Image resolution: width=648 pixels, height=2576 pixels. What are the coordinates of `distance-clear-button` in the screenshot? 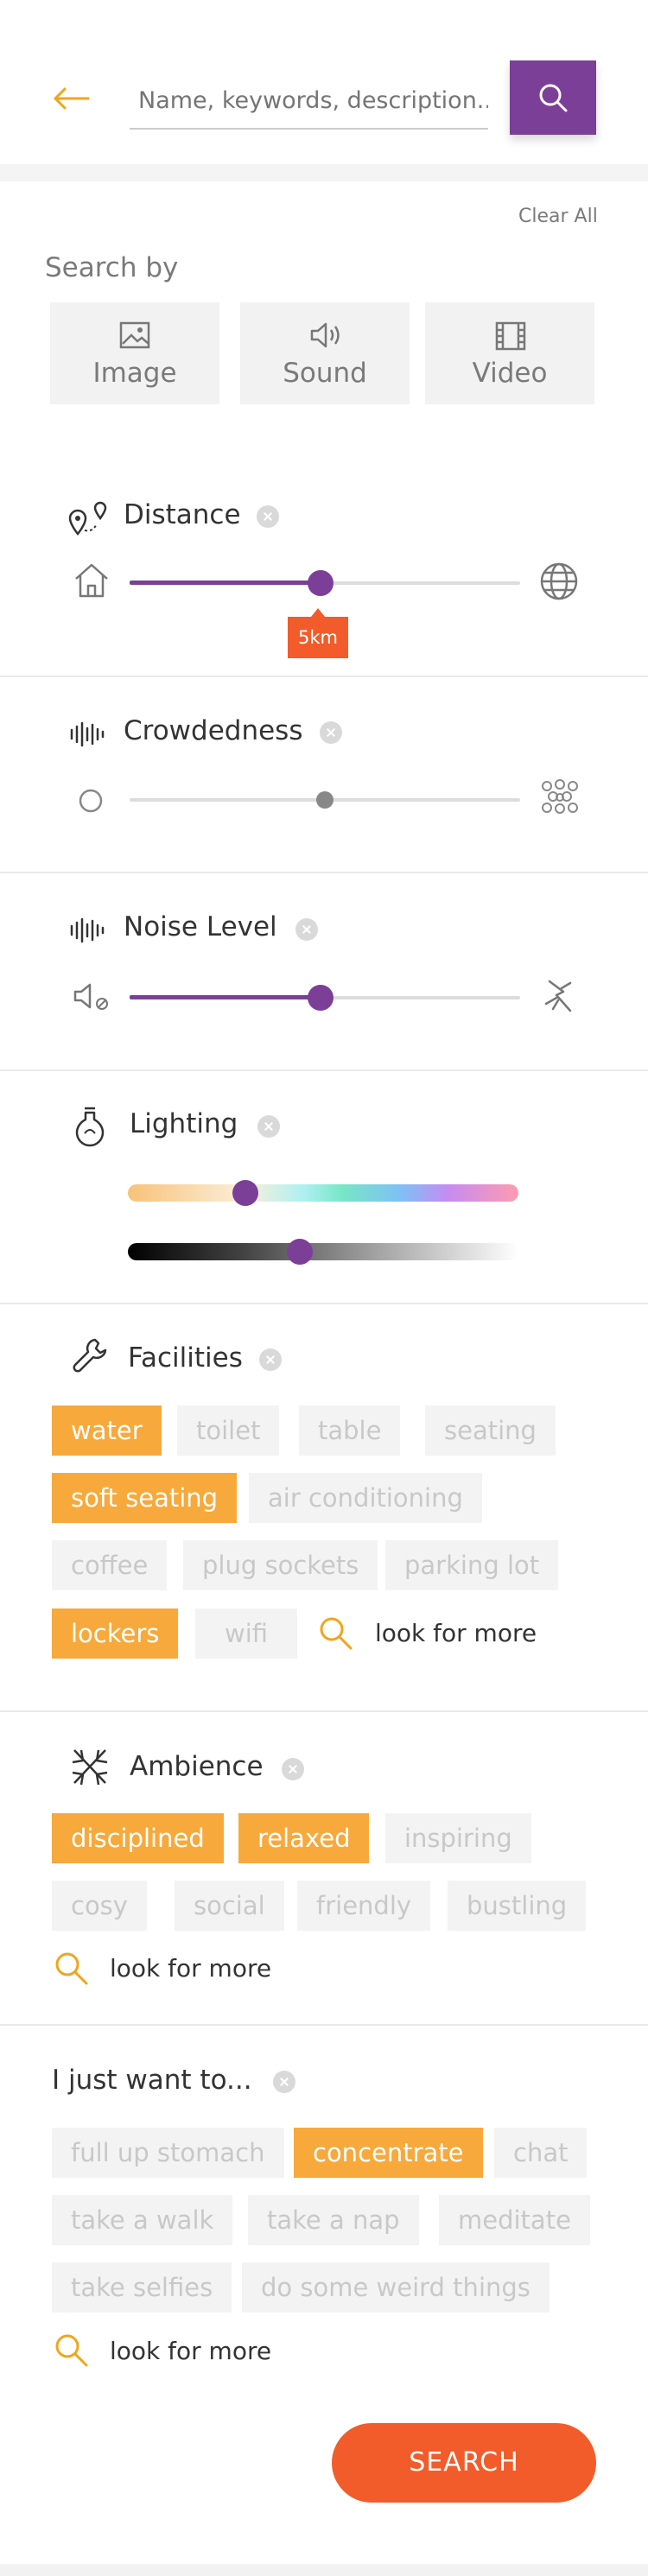 It's located at (268, 516).